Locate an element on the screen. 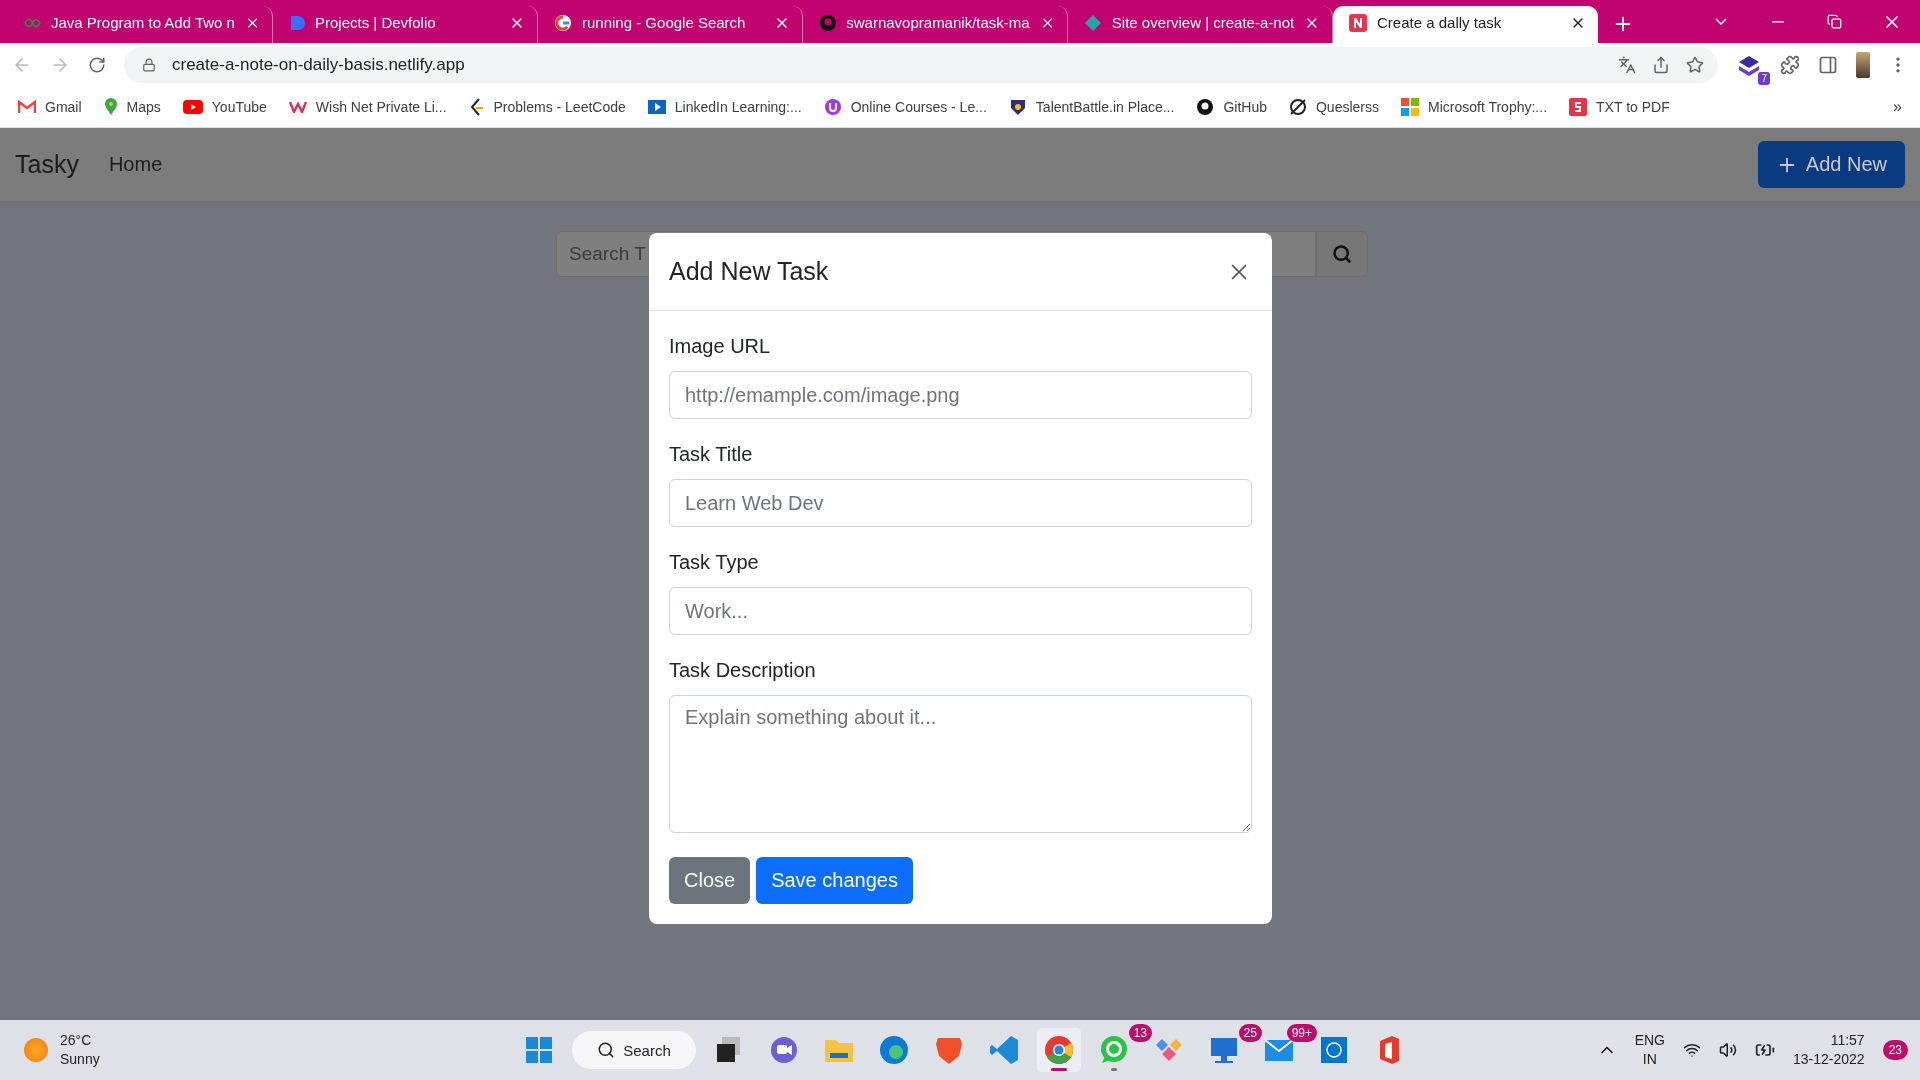  input-field: Learn Web Dev is located at coordinates (960, 503).